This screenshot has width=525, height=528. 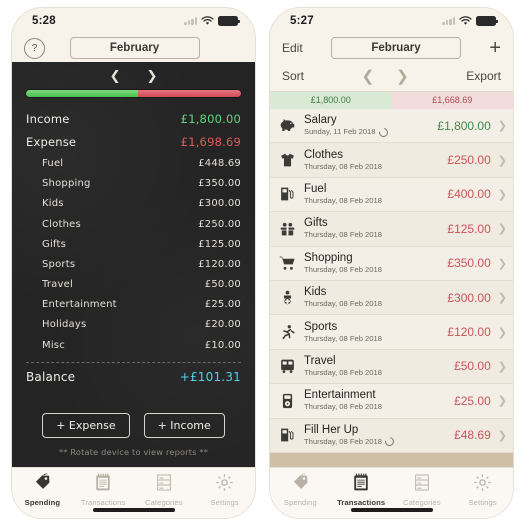 I want to click on expense-label: Expense, so click(x=51, y=141).